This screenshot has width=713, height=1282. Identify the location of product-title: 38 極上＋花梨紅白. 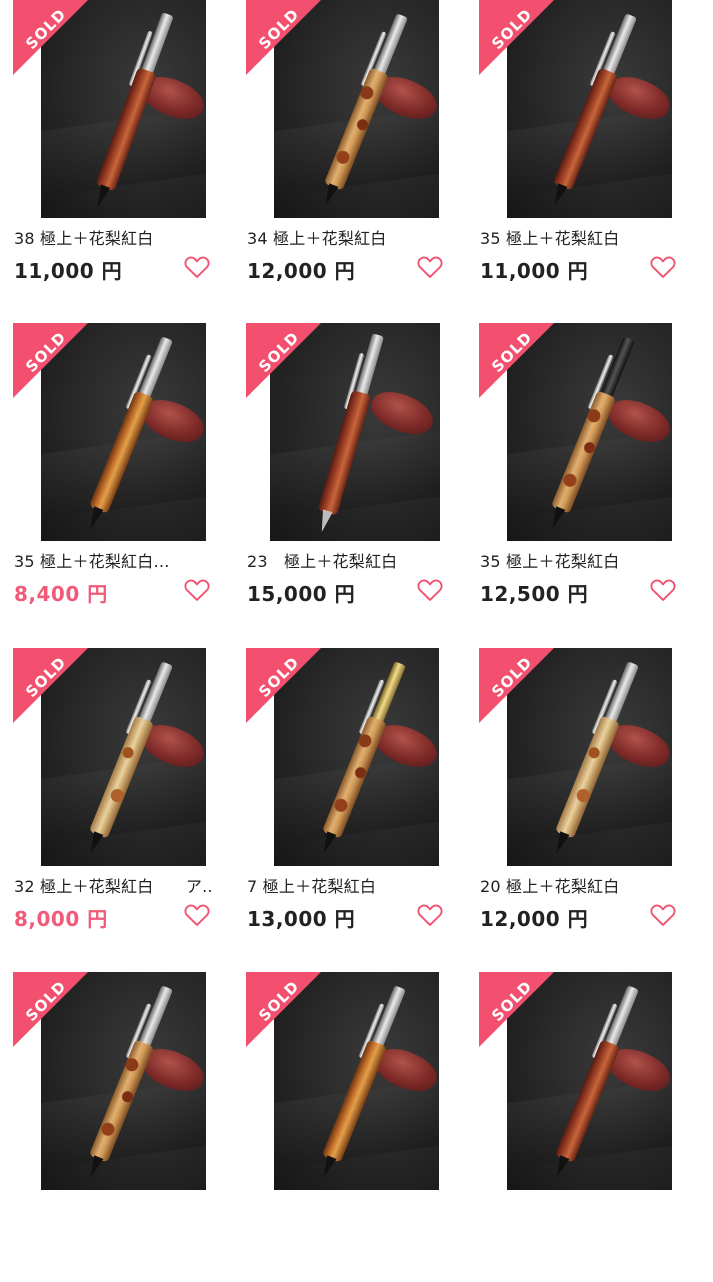
(114, 237).